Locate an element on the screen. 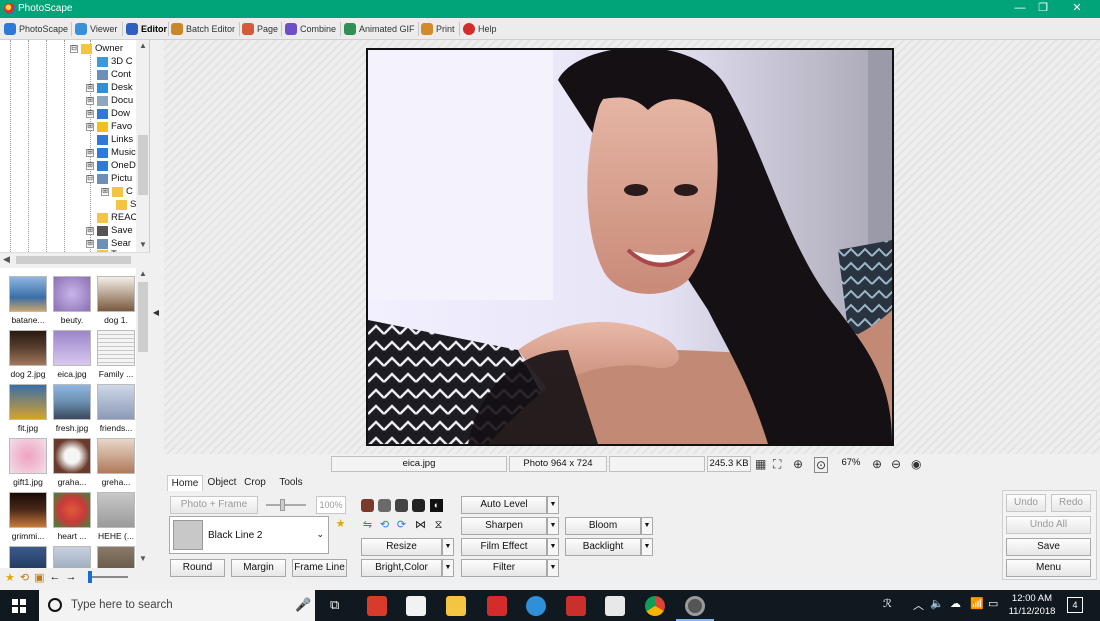 The image size is (1100, 621). dark-corner-icon is located at coordinates (401, 505).